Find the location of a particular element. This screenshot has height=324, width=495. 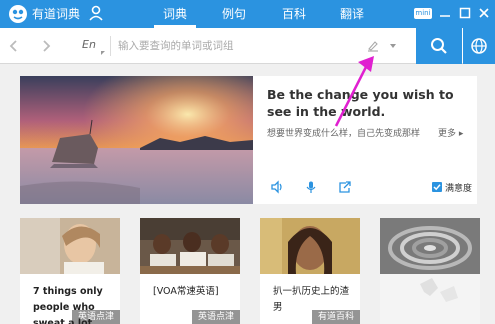

share-icon is located at coordinates (345, 187).